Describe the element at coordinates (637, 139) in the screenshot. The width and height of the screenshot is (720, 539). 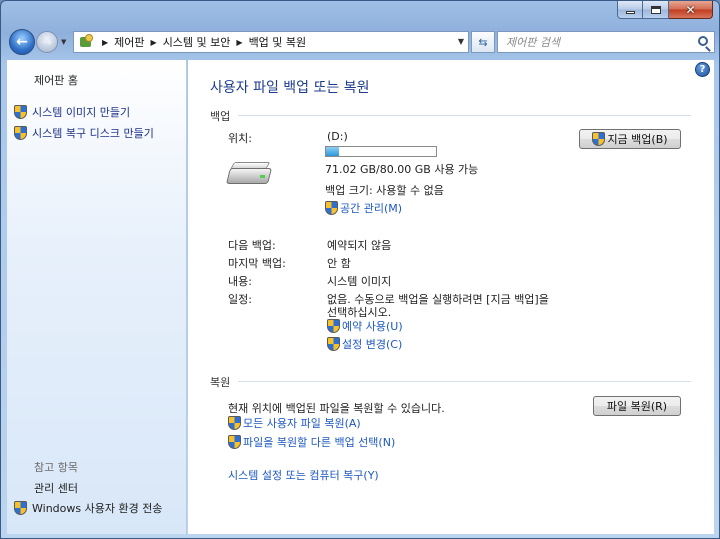
I see `backup-now-label: 지금 백업(B)` at that location.